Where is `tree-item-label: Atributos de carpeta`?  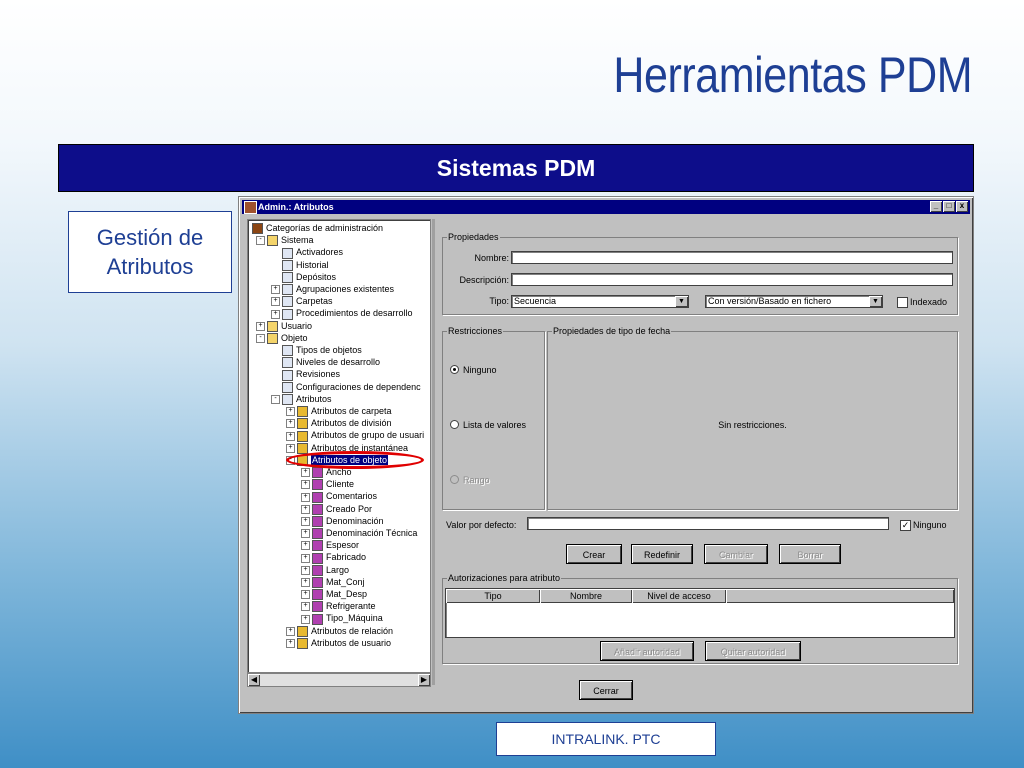
tree-item-label: Atributos de carpeta is located at coordinates (351, 411).